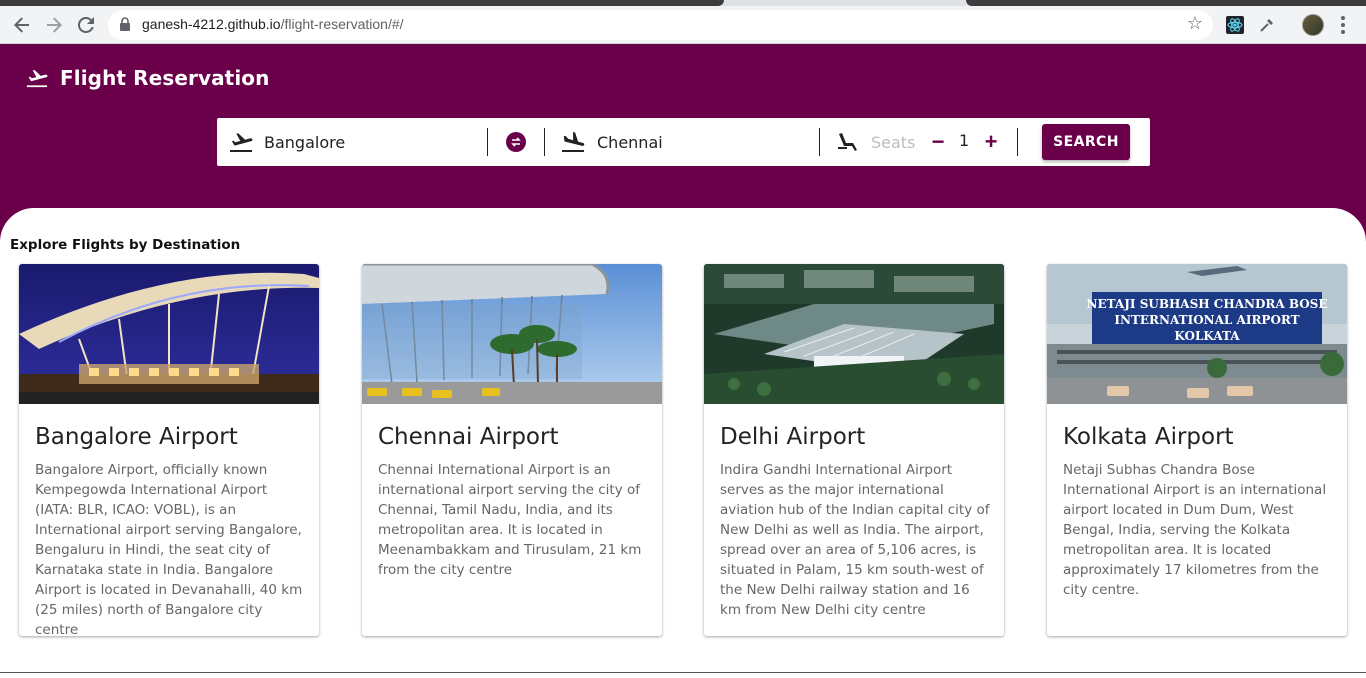 This screenshot has height=678, width=1366. I want to click on card-image-delhi, so click(854, 334).